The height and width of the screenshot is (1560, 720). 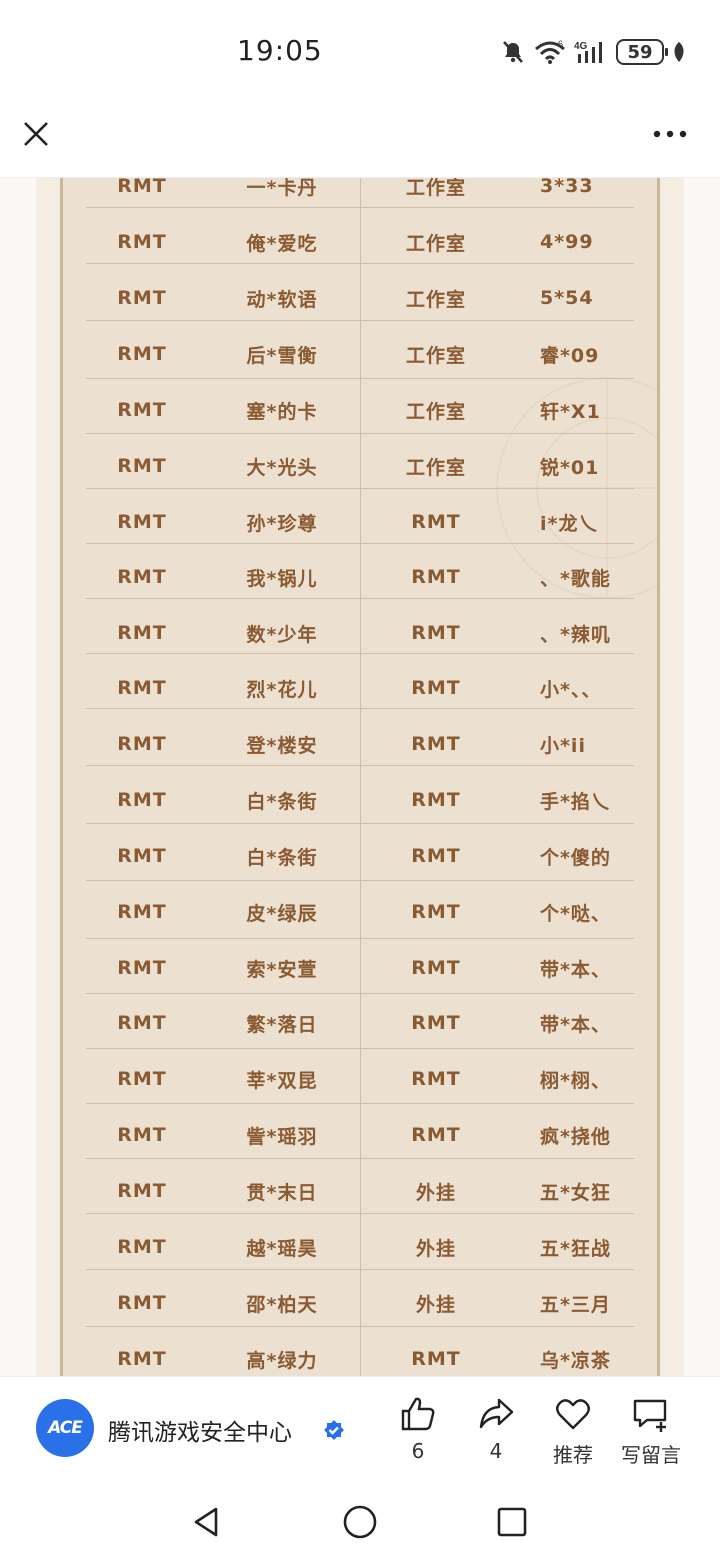 What do you see at coordinates (360, 1023) in the screenshot?
I see `table-row: RMT 繁*落日 RMT 带*本、` at bounding box center [360, 1023].